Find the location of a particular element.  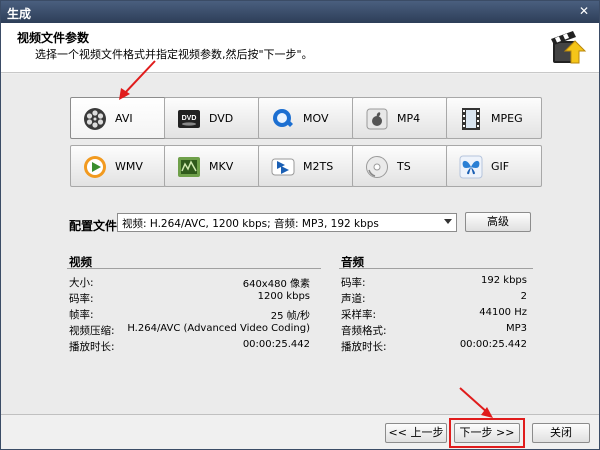

butterfly-icon is located at coordinates (471, 167).